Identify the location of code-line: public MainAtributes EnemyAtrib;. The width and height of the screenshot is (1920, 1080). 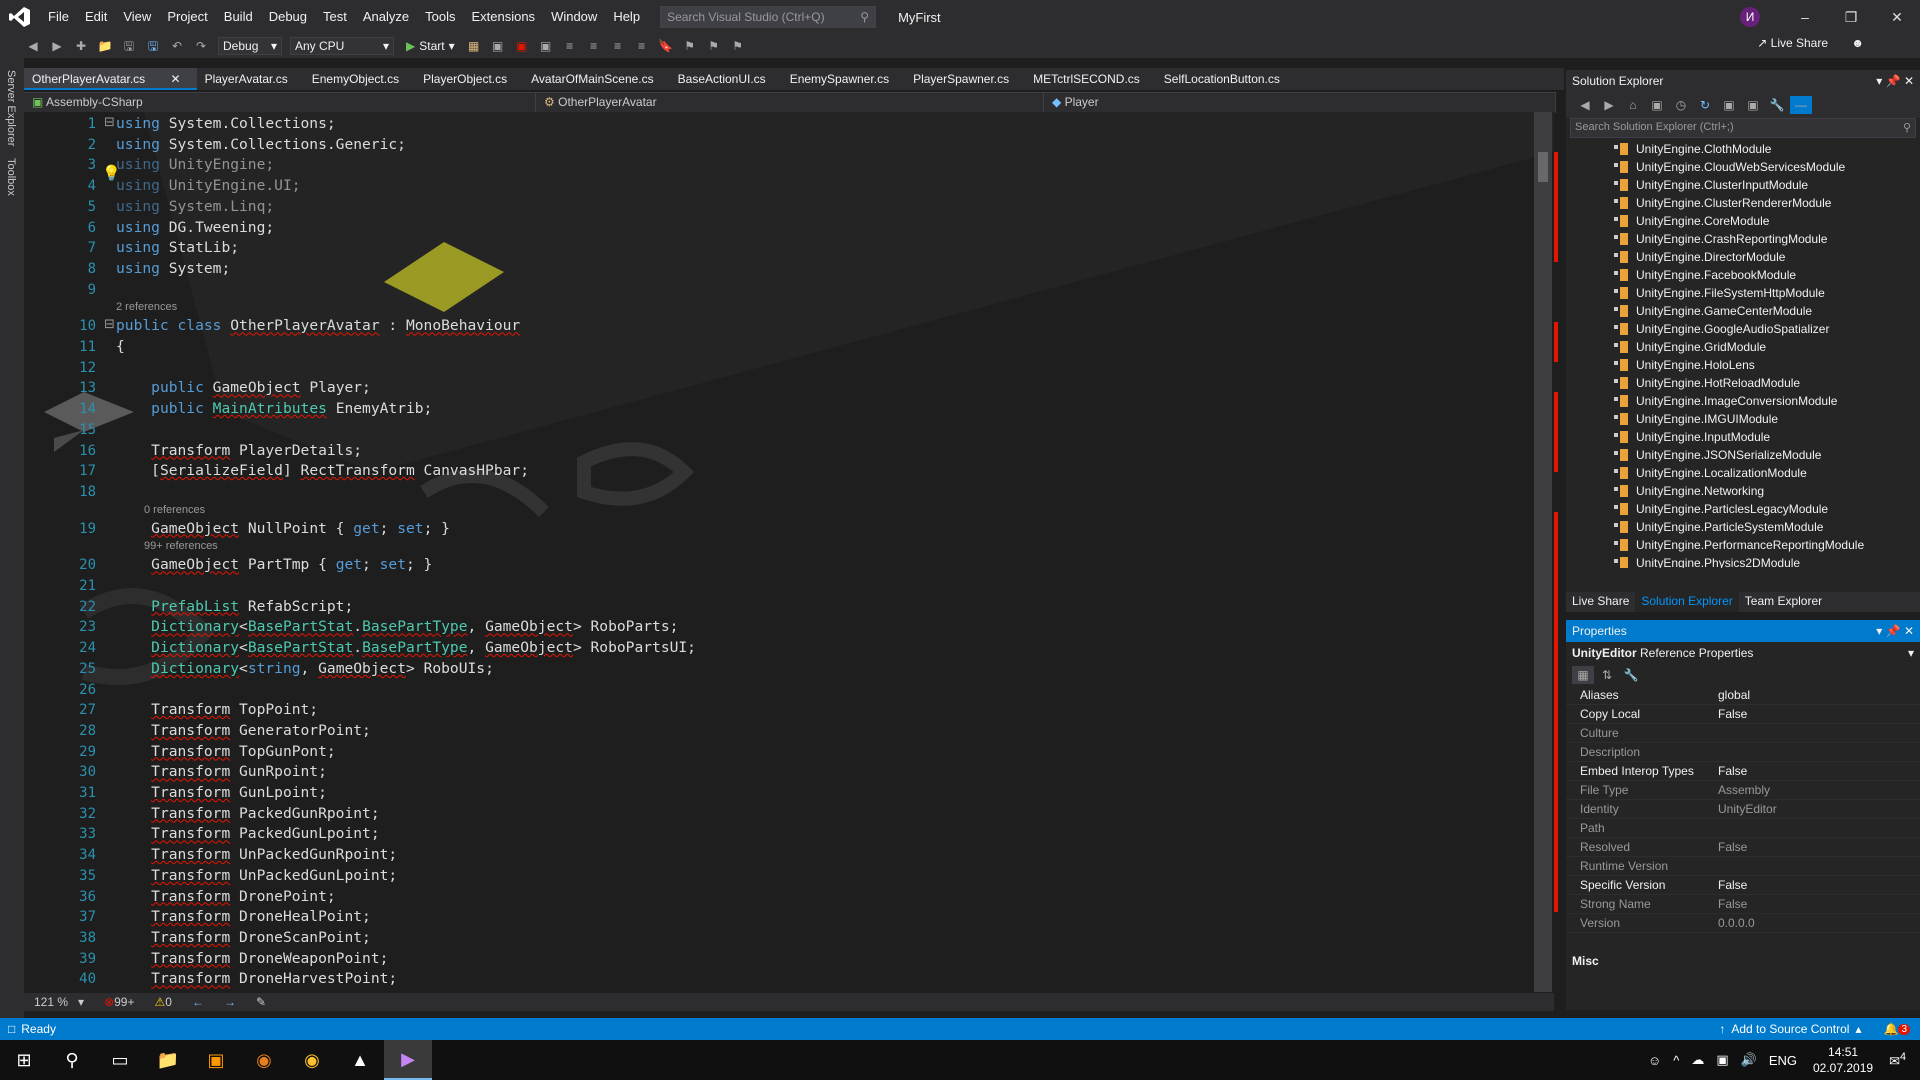
(274, 409).